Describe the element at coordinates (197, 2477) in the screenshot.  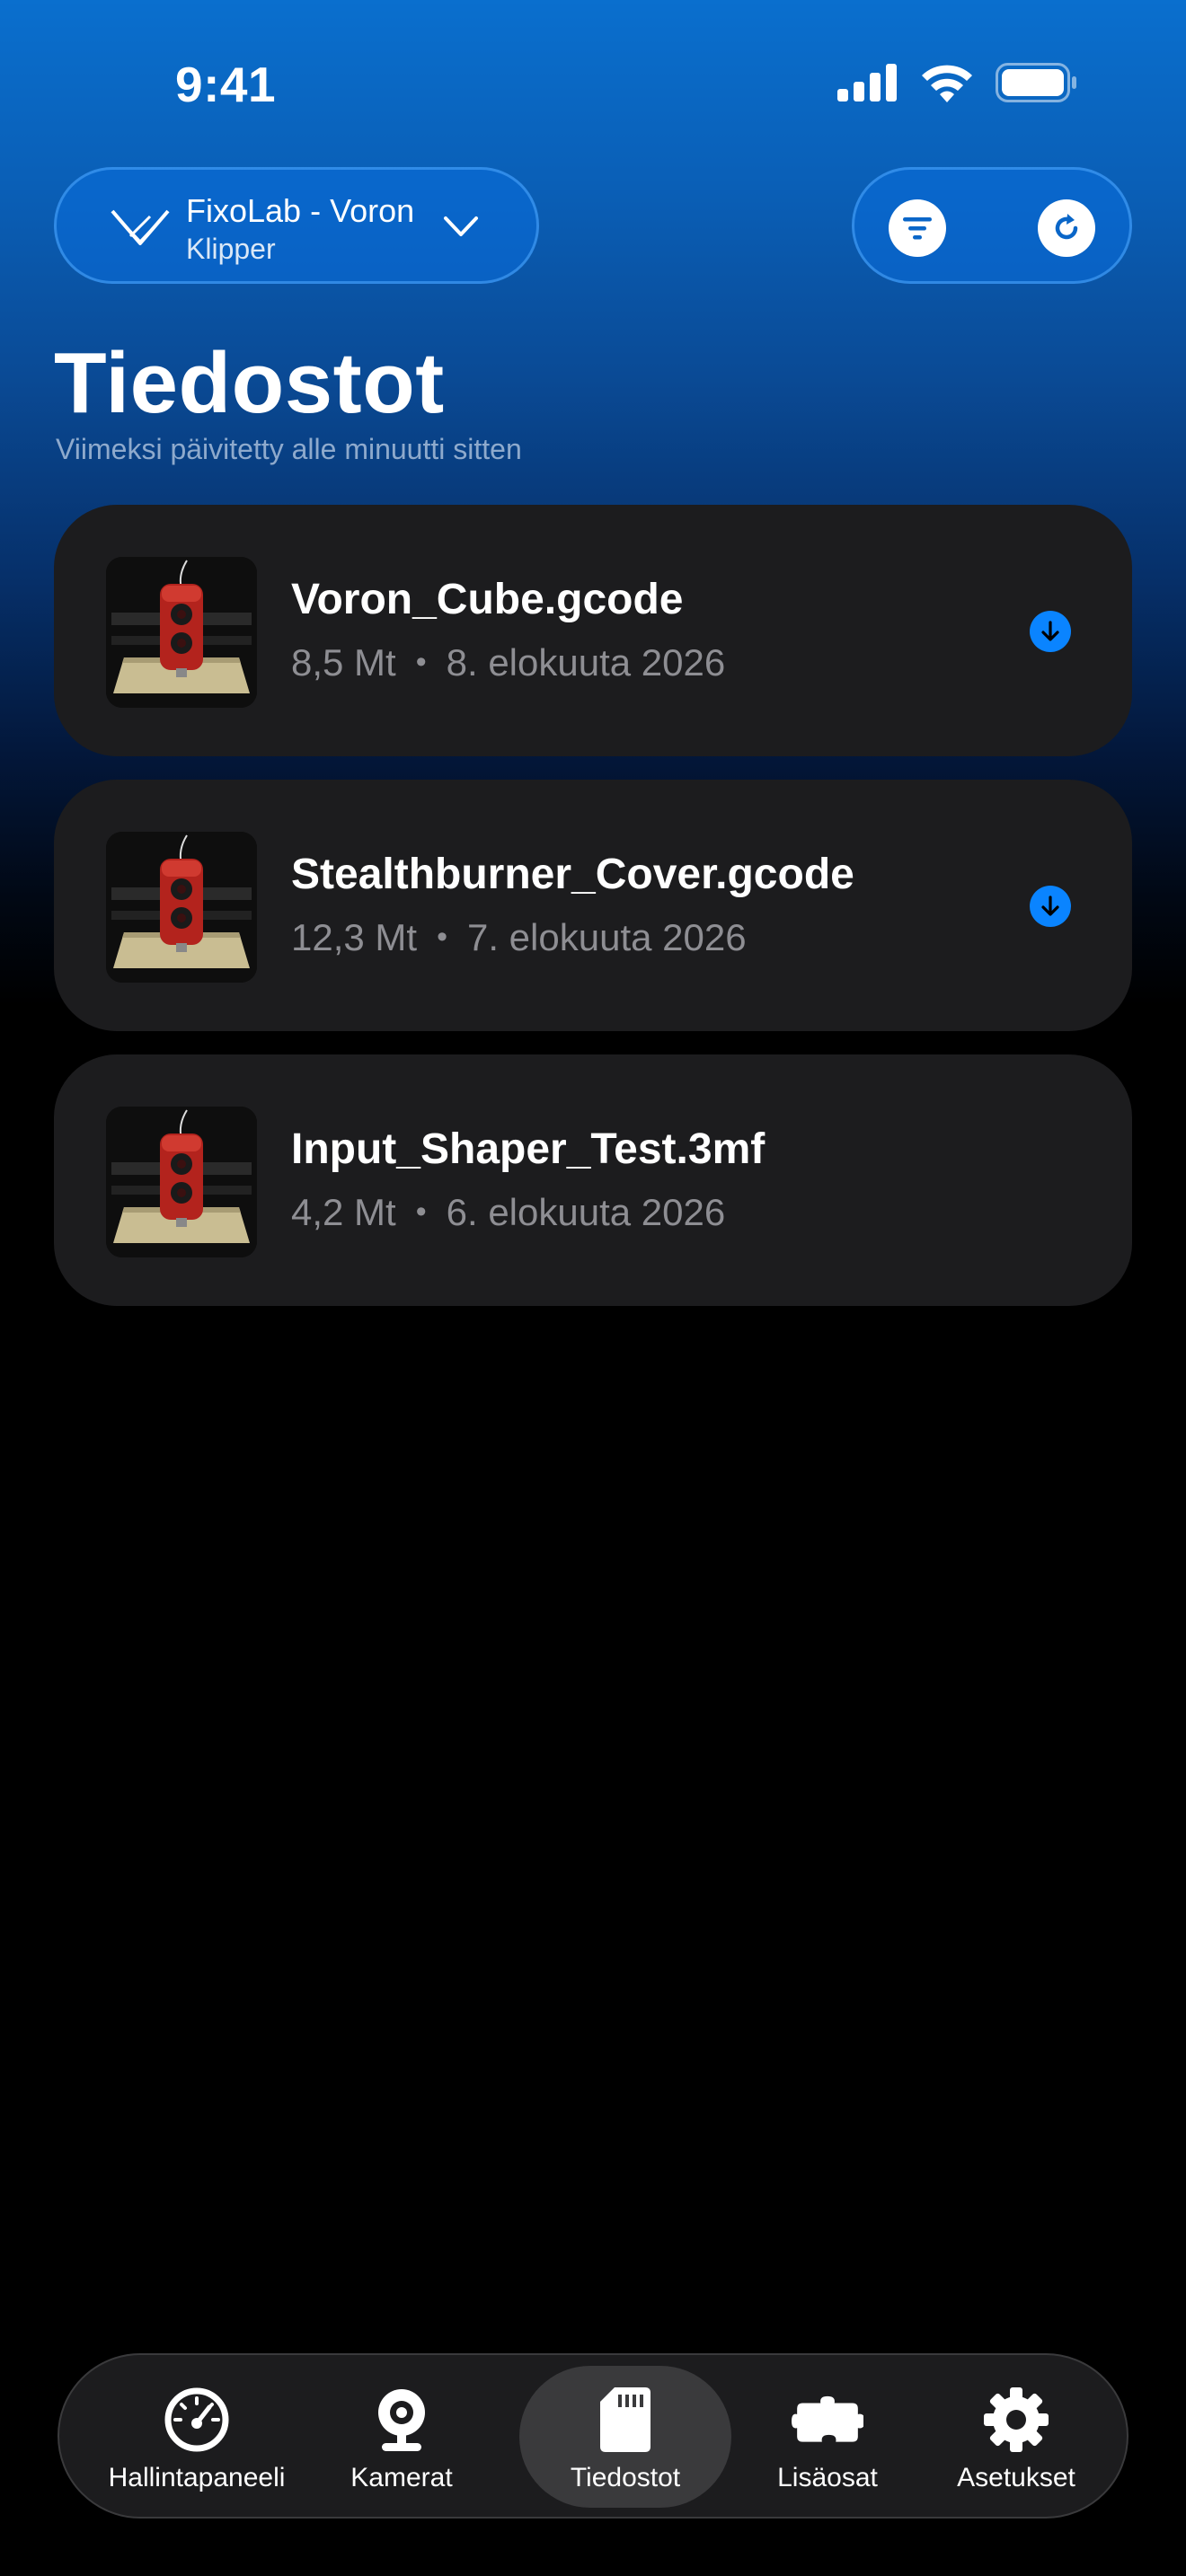
I see `tab-label: Hallintapaneeli` at that location.